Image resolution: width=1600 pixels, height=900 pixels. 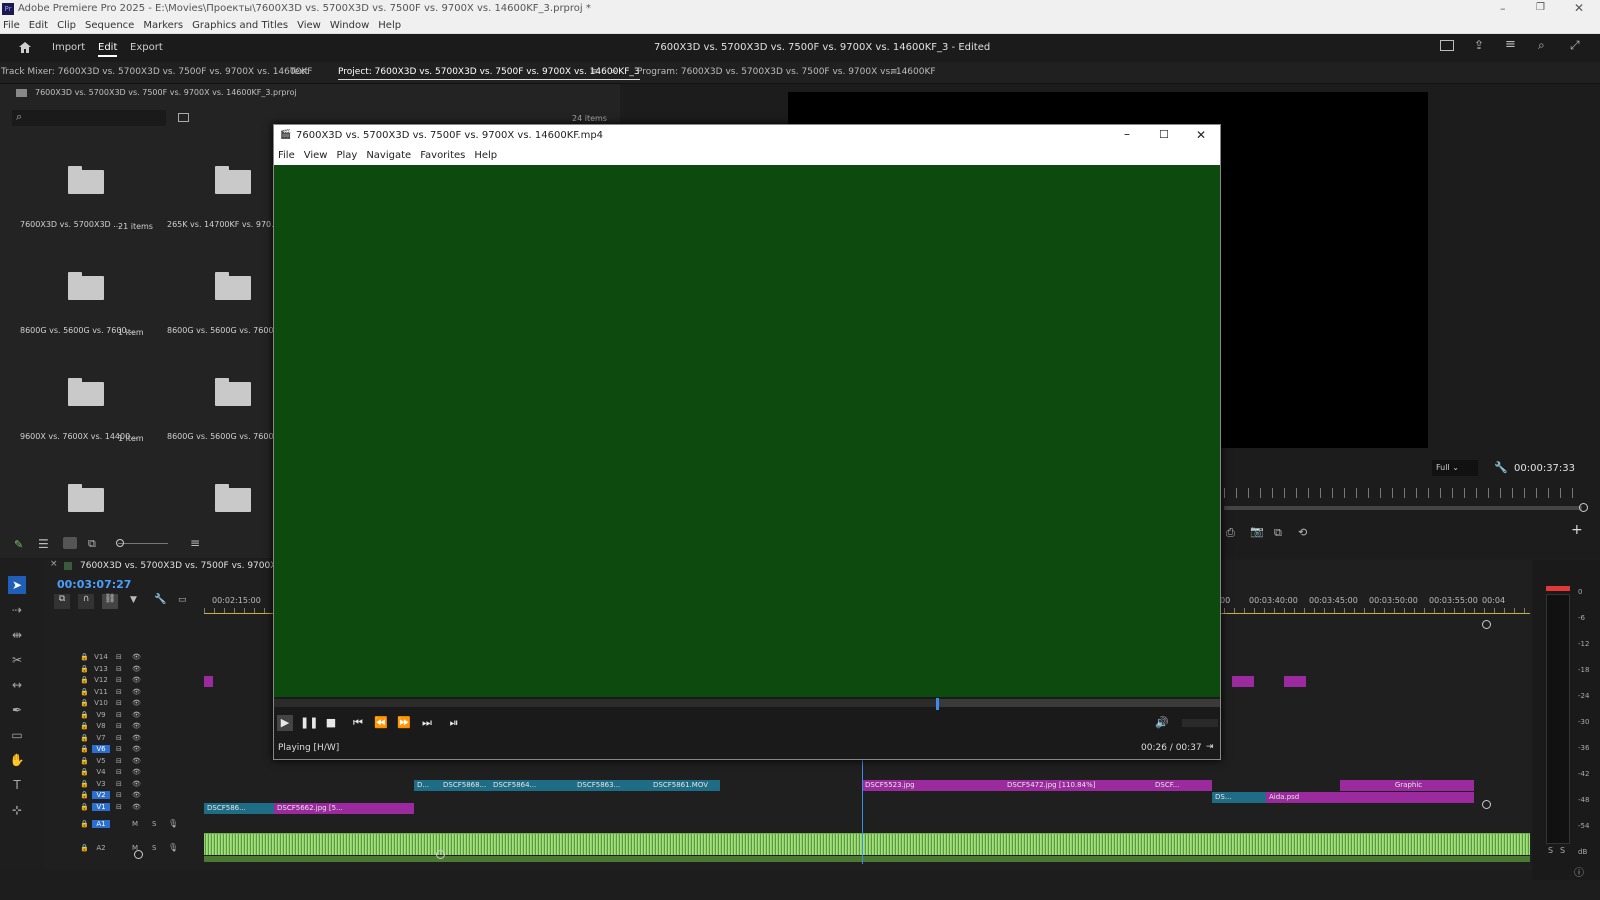 What do you see at coordinates (389, 25) in the screenshot?
I see `menu-item-help: Help` at bounding box center [389, 25].